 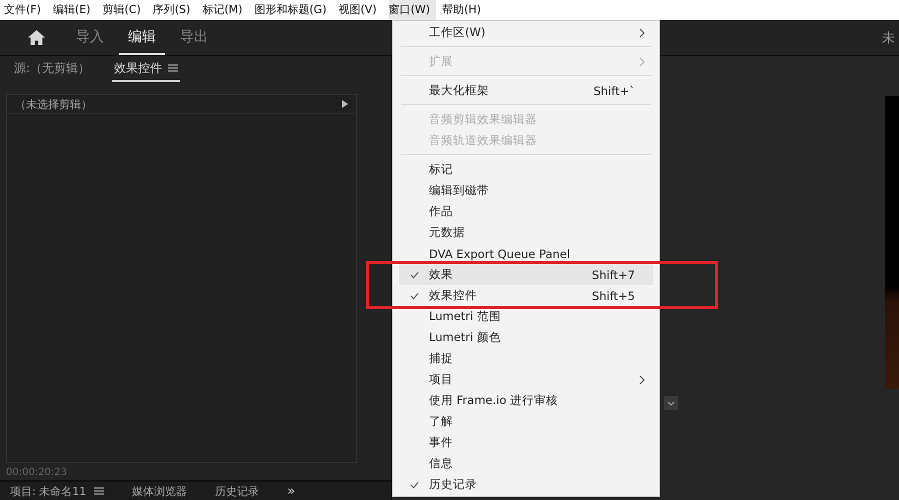 What do you see at coordinates (237, 491) in the screenshot?
I see `panel-tab: 历史记录` at bounding box center [237, 491].